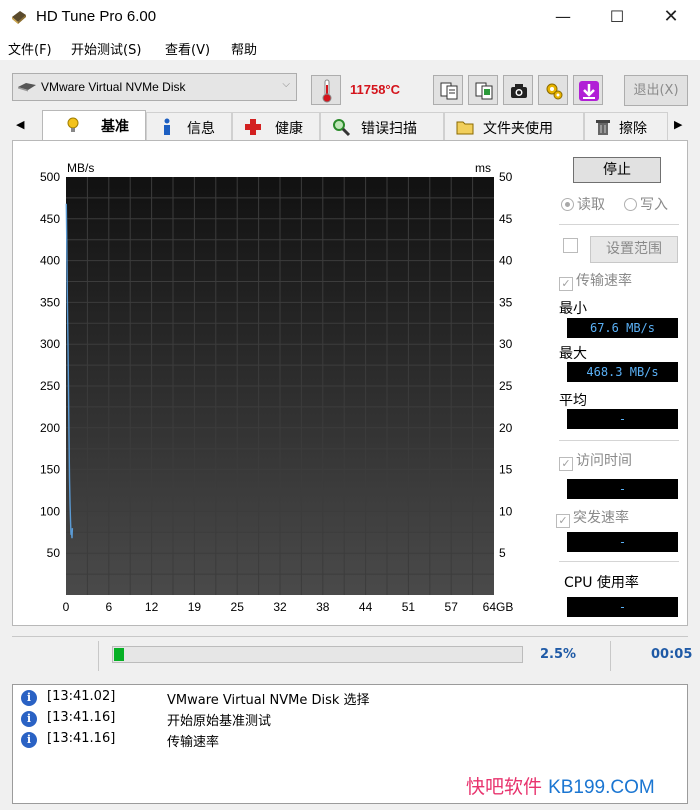 The image size is (700, 810). What do you see at coordinates (73, 124) in the screenshot?
I see `bulb-icon` at bounding box center [73, 124].